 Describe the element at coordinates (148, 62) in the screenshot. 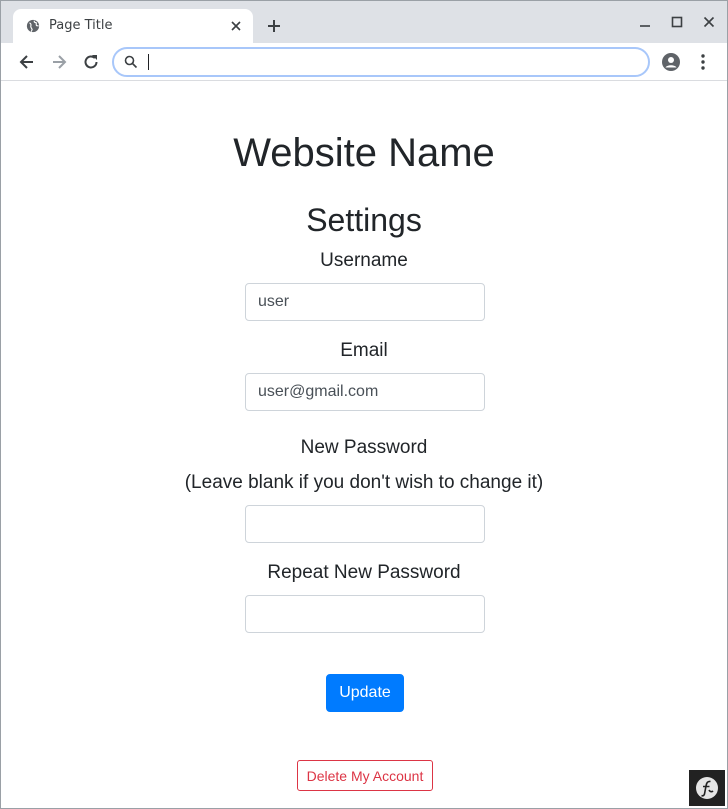

I see `text-caret` at that location.